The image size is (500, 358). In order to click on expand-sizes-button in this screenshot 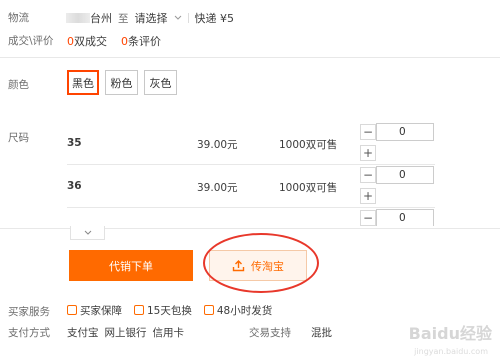, I will do `click(87, 233)`.